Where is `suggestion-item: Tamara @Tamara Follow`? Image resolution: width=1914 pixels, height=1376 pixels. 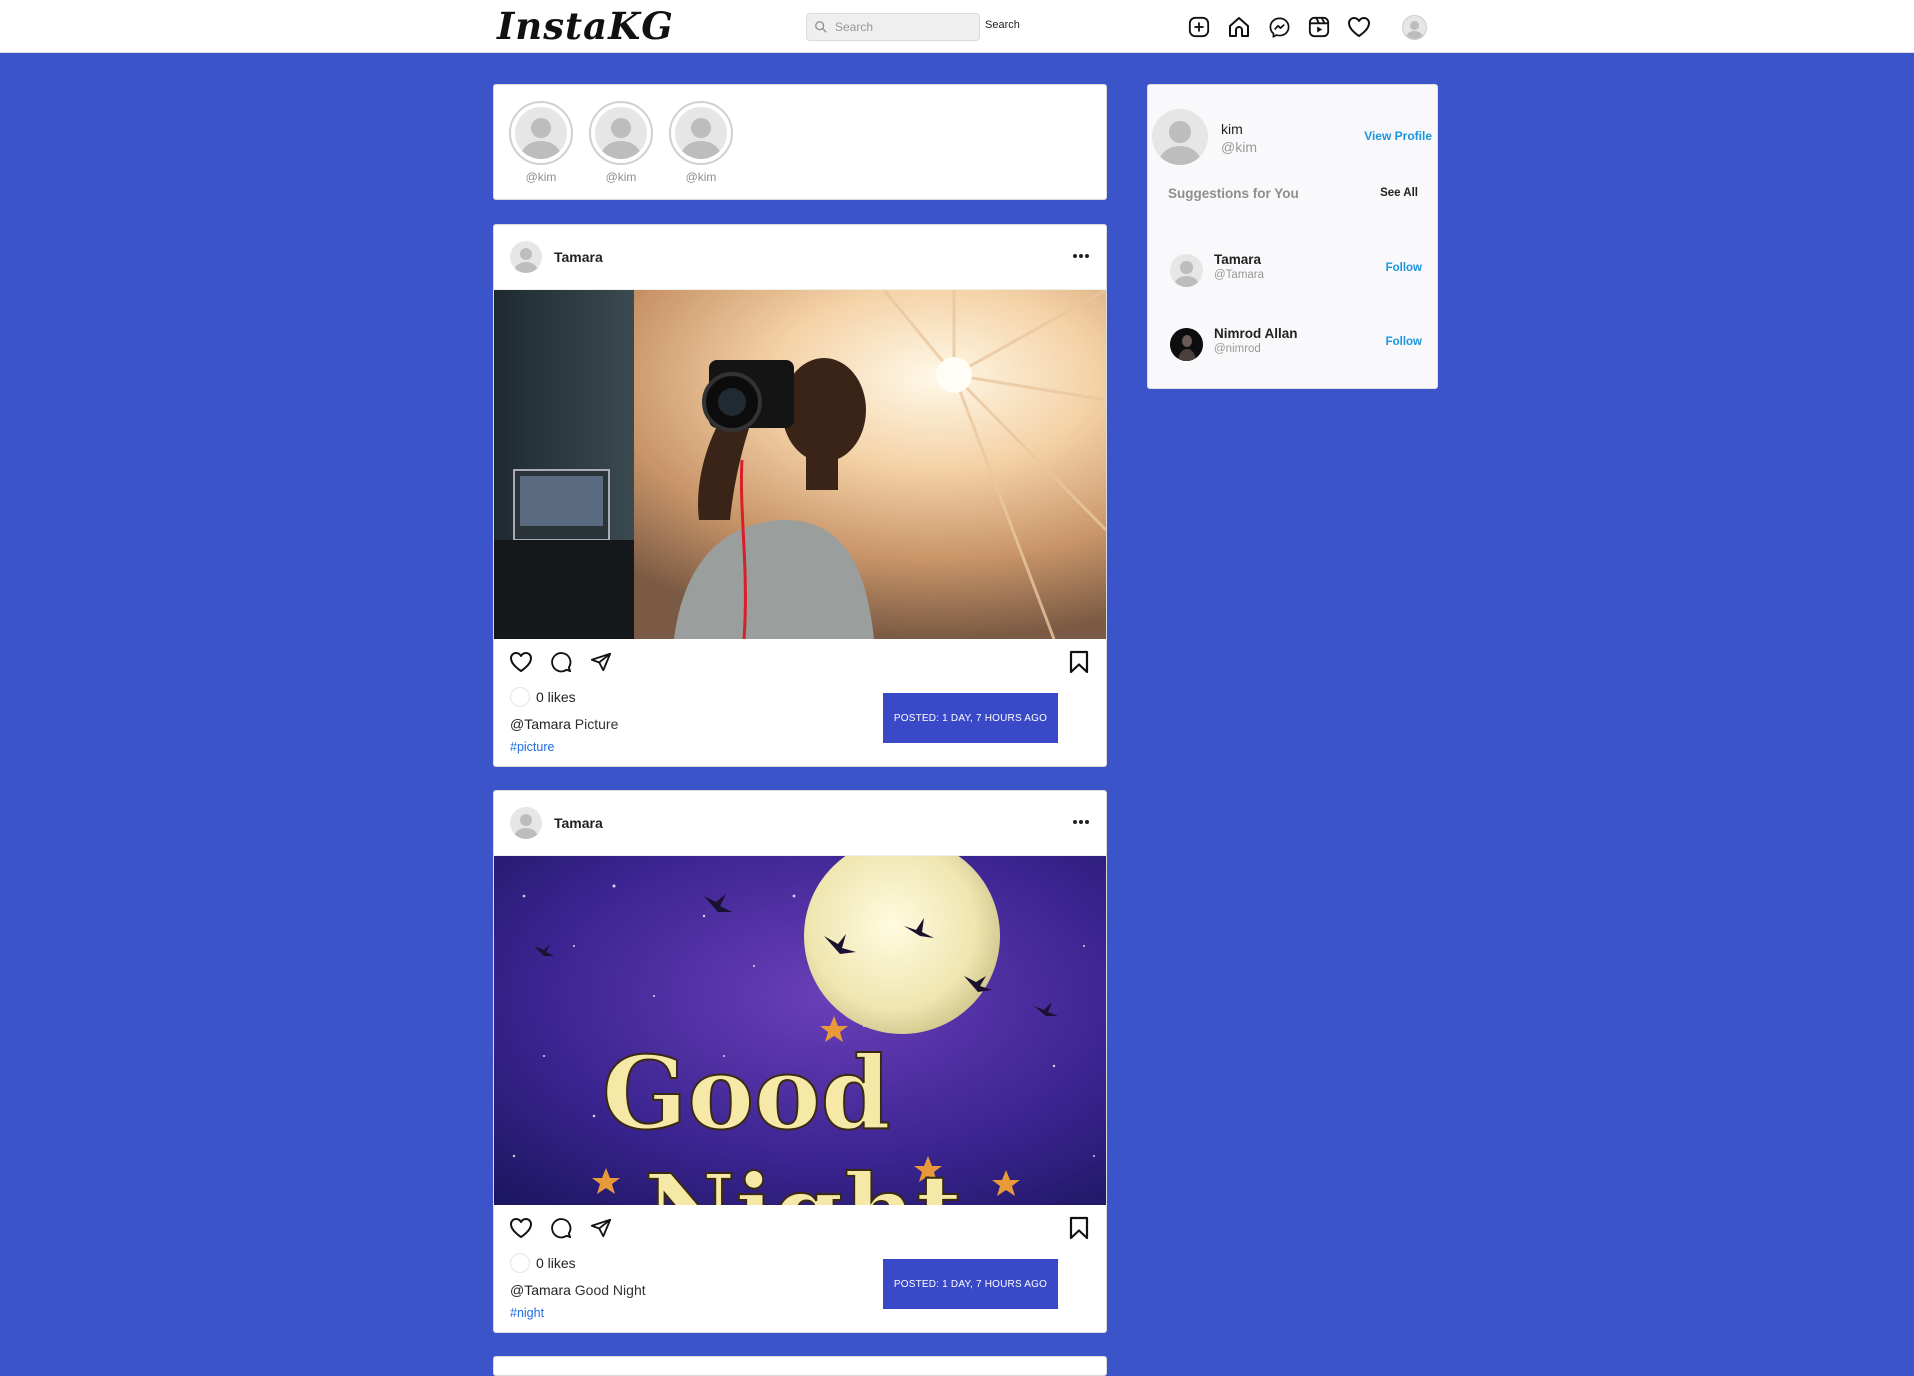
suggestion-item: Tamara @Tamara Follow is located at coordinates (1296, 270).